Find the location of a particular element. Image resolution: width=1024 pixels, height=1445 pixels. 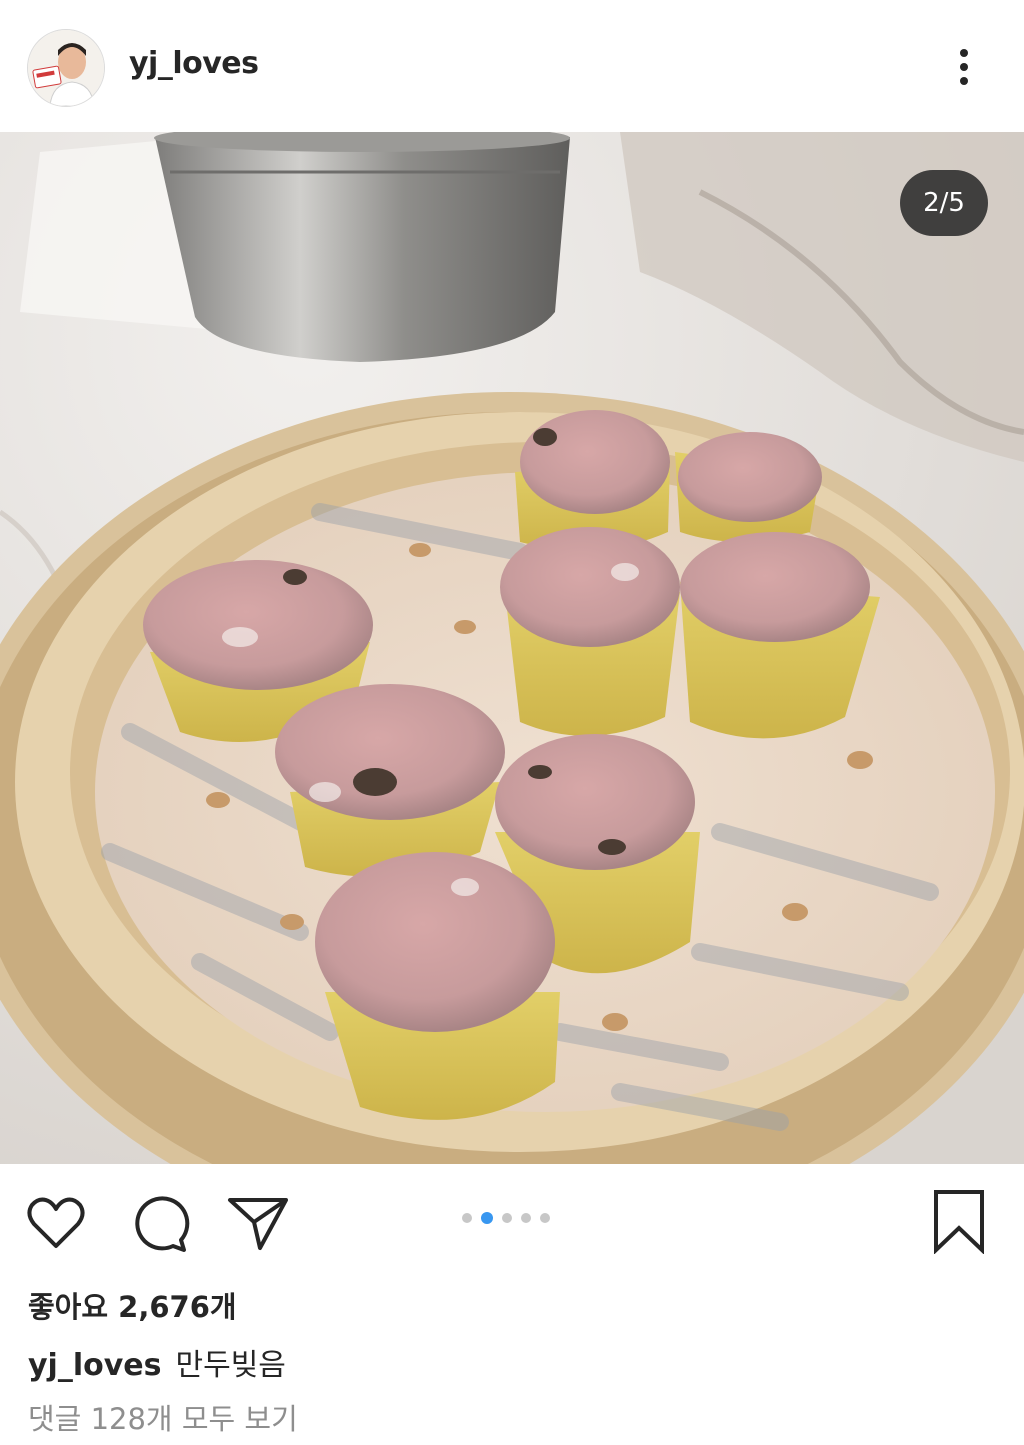

bookmark-icon is located at coordinates (959, 1221).